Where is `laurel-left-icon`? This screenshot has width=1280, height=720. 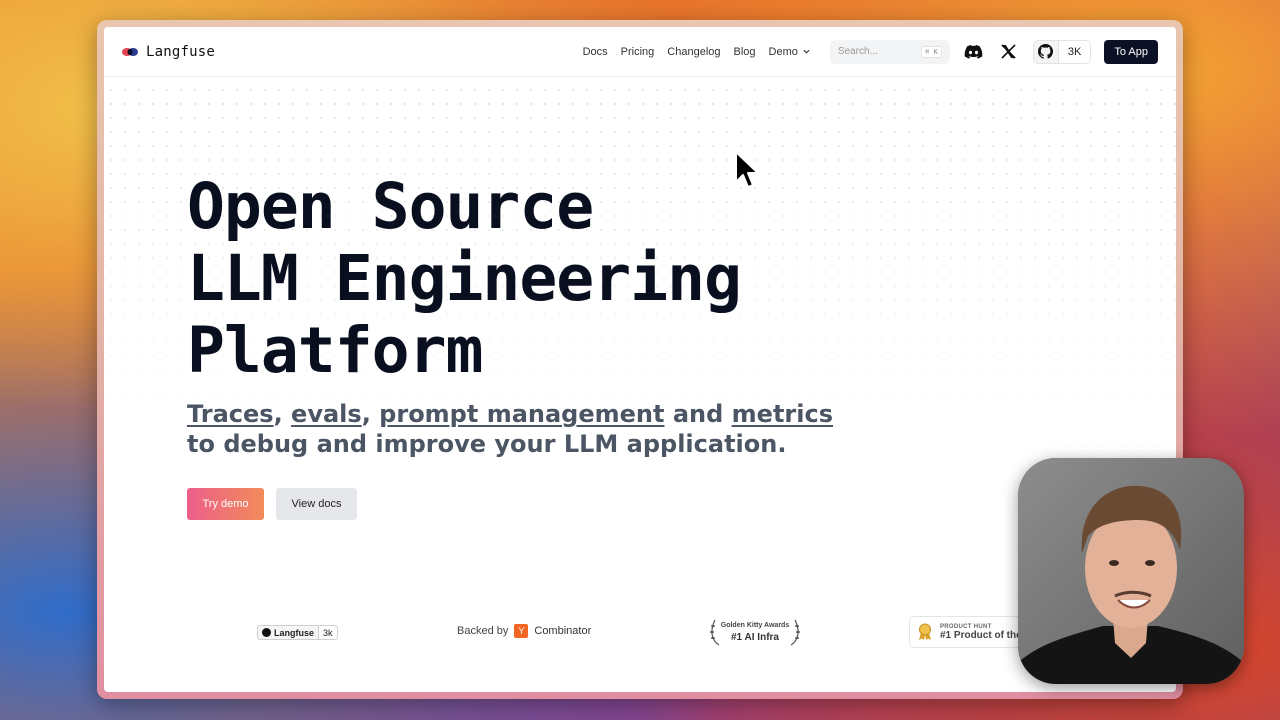
laurel-left-icon is located at coordinates (715, 632).